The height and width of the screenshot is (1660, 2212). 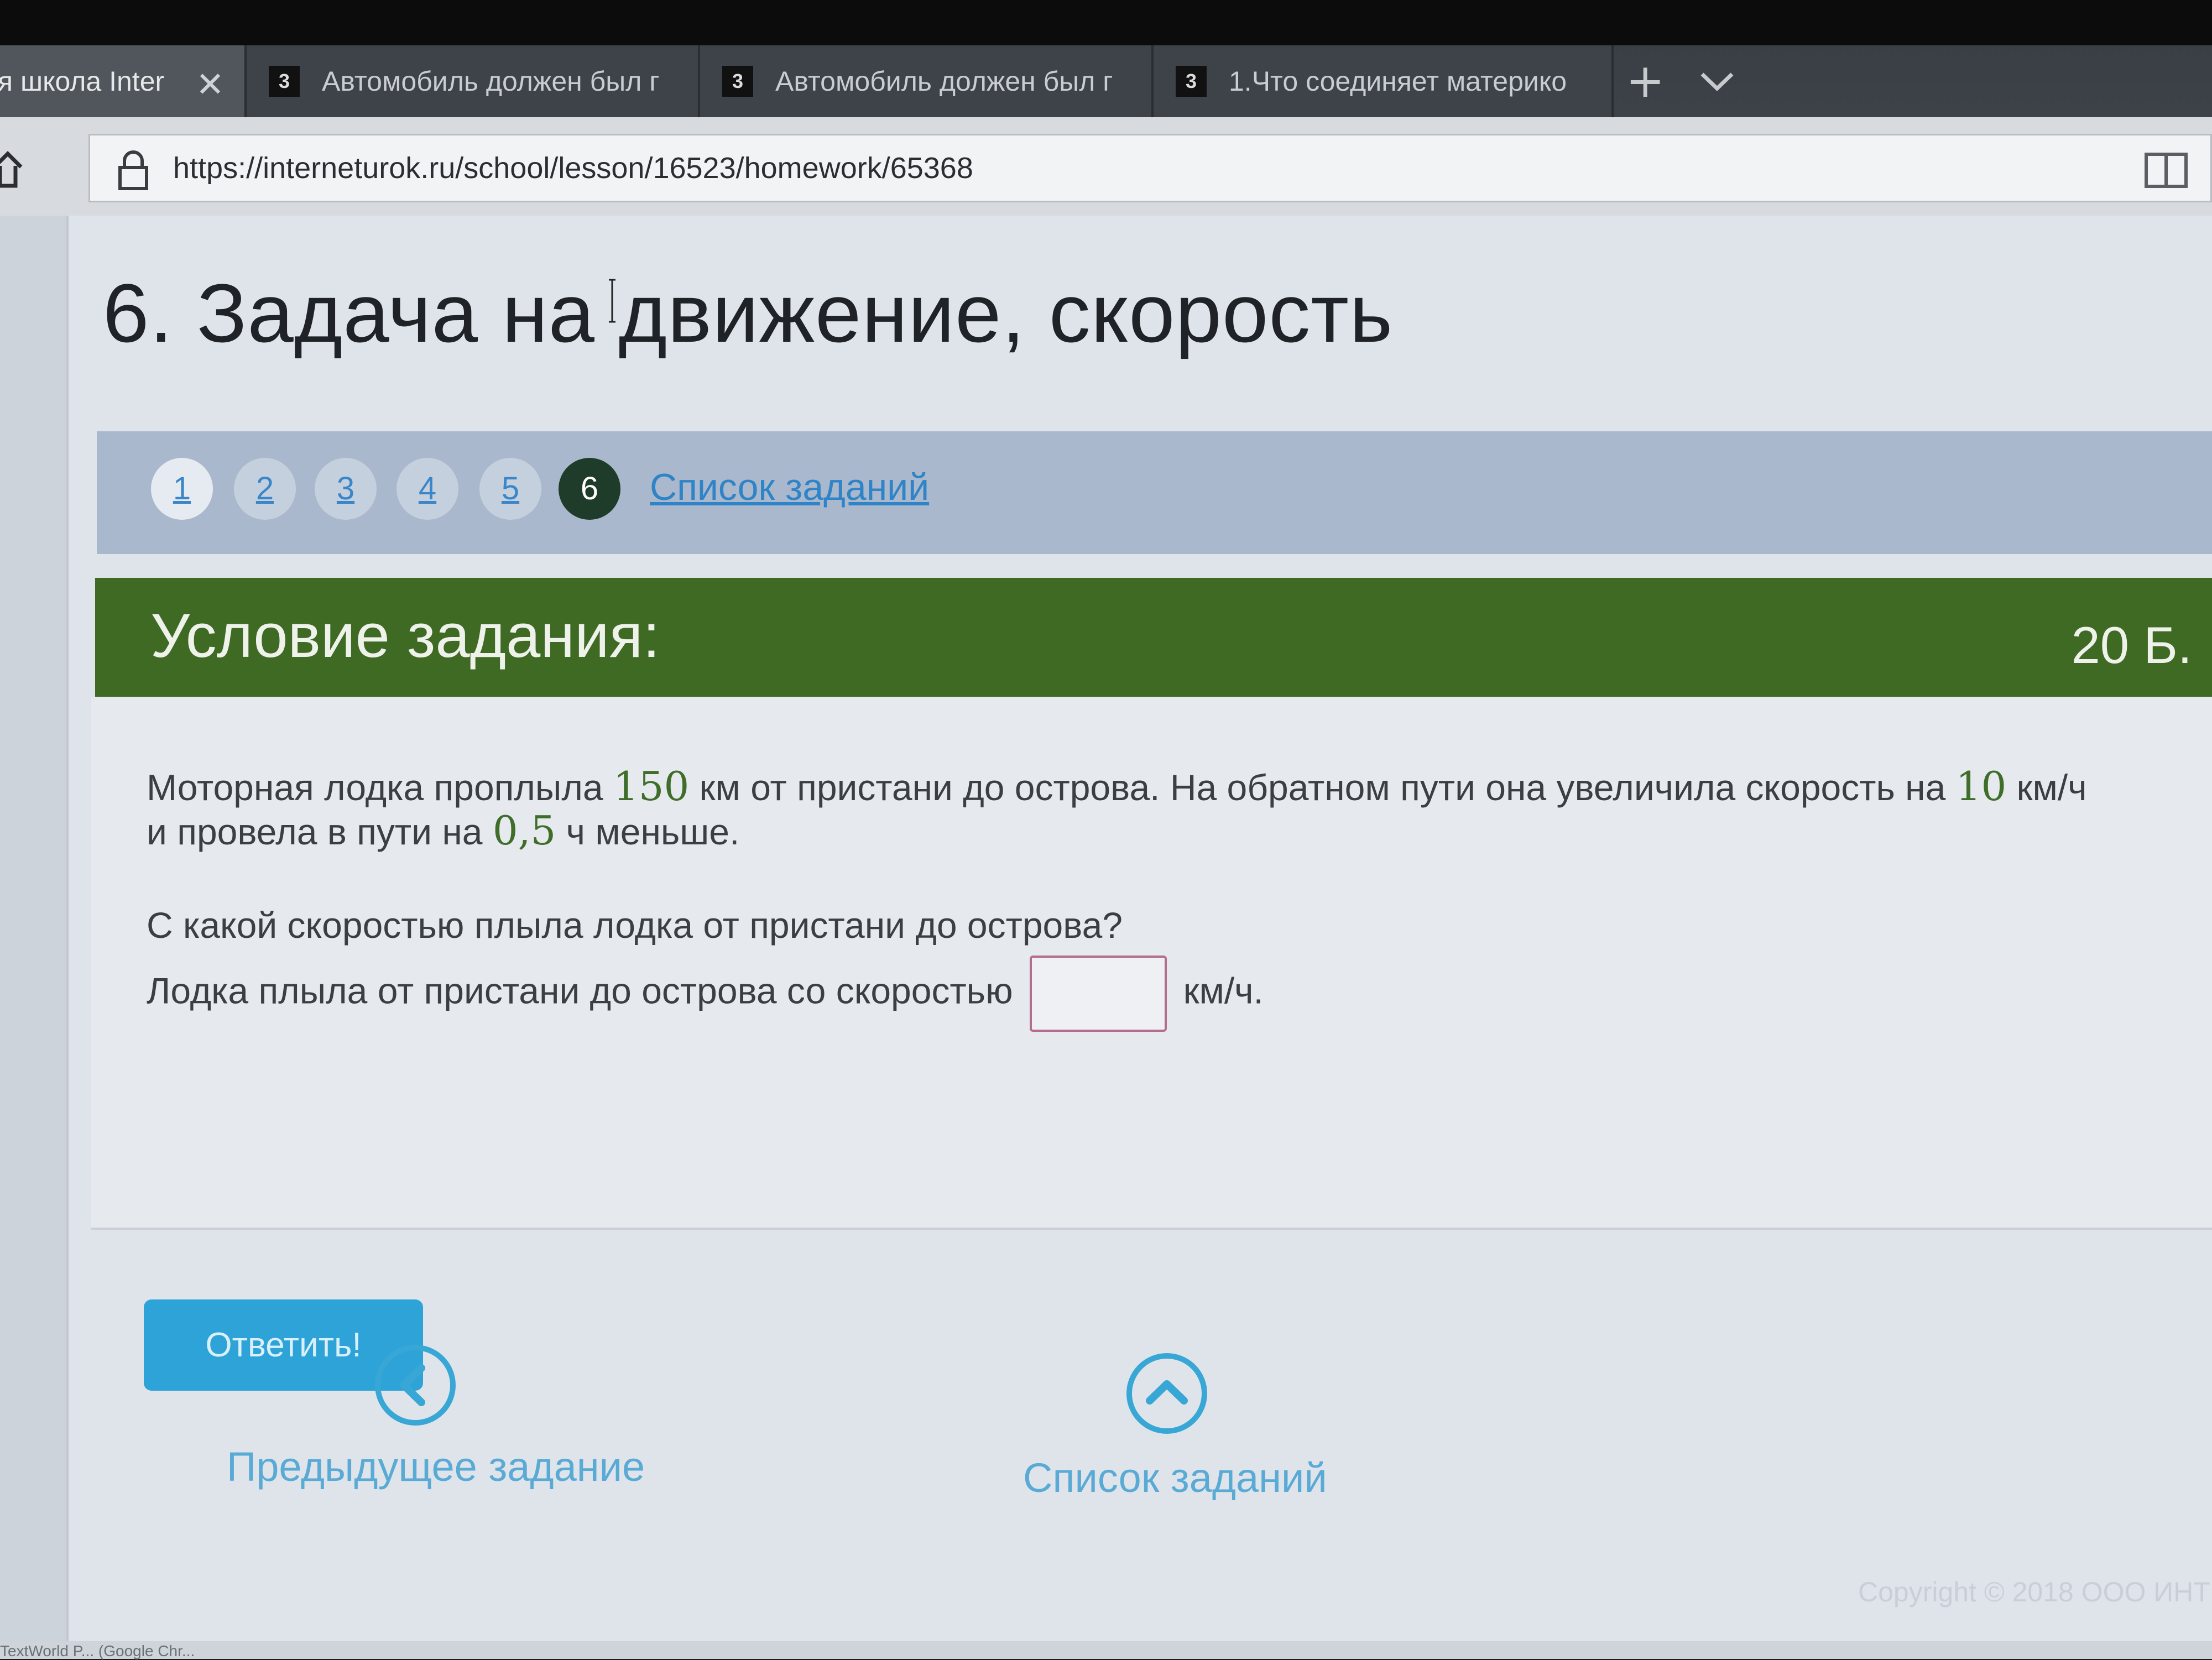 What do you see at coordinates (211, 84) in the screenshot?
I see `close-icon: ✕` at bounding box center [211, 84].